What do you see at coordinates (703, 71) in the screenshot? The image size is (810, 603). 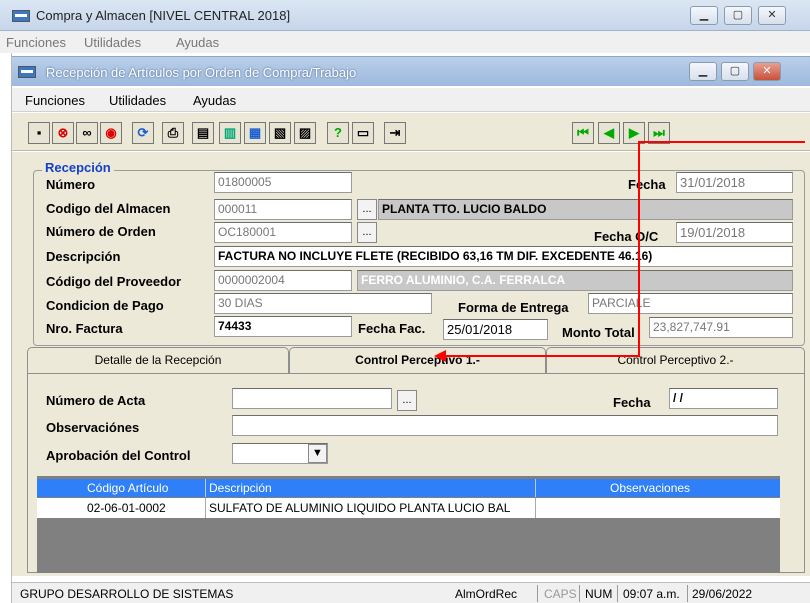 I see `inner-minimize-button: ▁` at bounding box center [703, 71].